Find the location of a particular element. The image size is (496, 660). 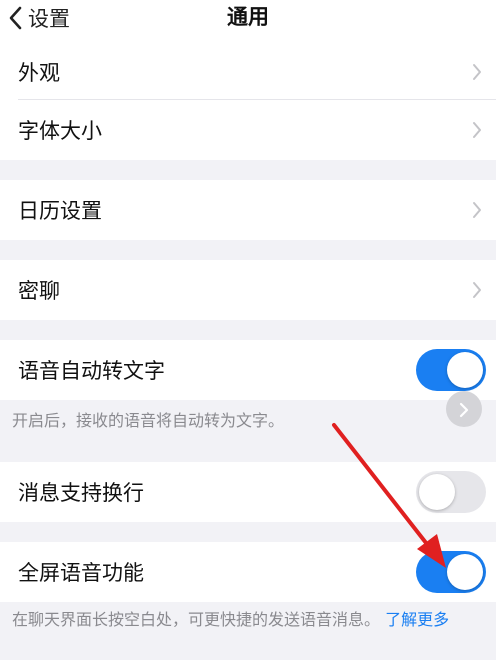

fullscreen-voice-description: 在聊天界面长按空白处，可更快捷的发送语音消息。 了解更多 is located at coordinates (249, 619).